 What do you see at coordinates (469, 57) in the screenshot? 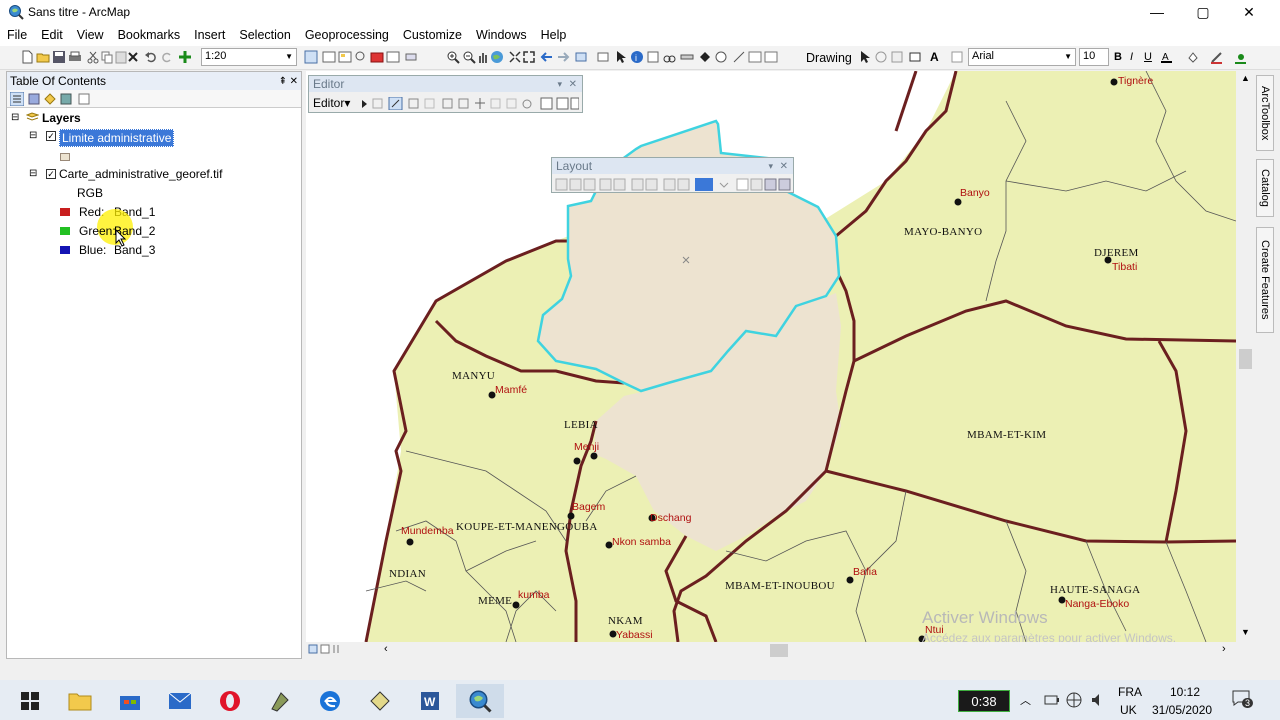
I see `zoom-out-icon` at bounding box center [469, 57].